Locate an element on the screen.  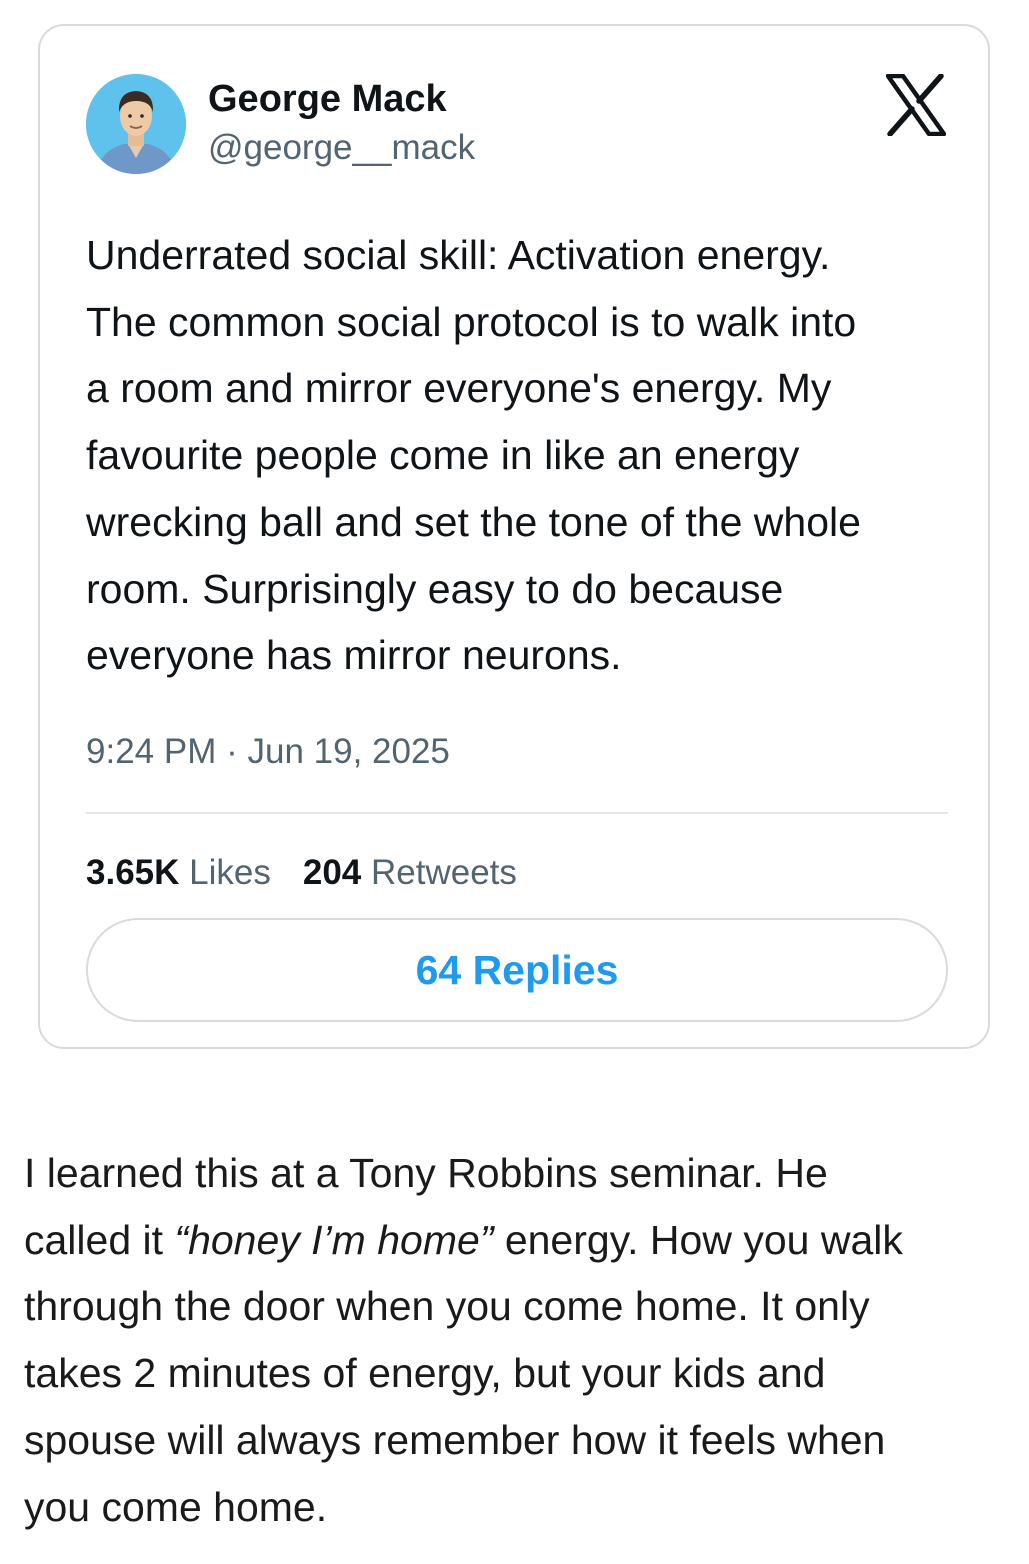
likes-count: 3.65K is located at coordinates (133, 872).